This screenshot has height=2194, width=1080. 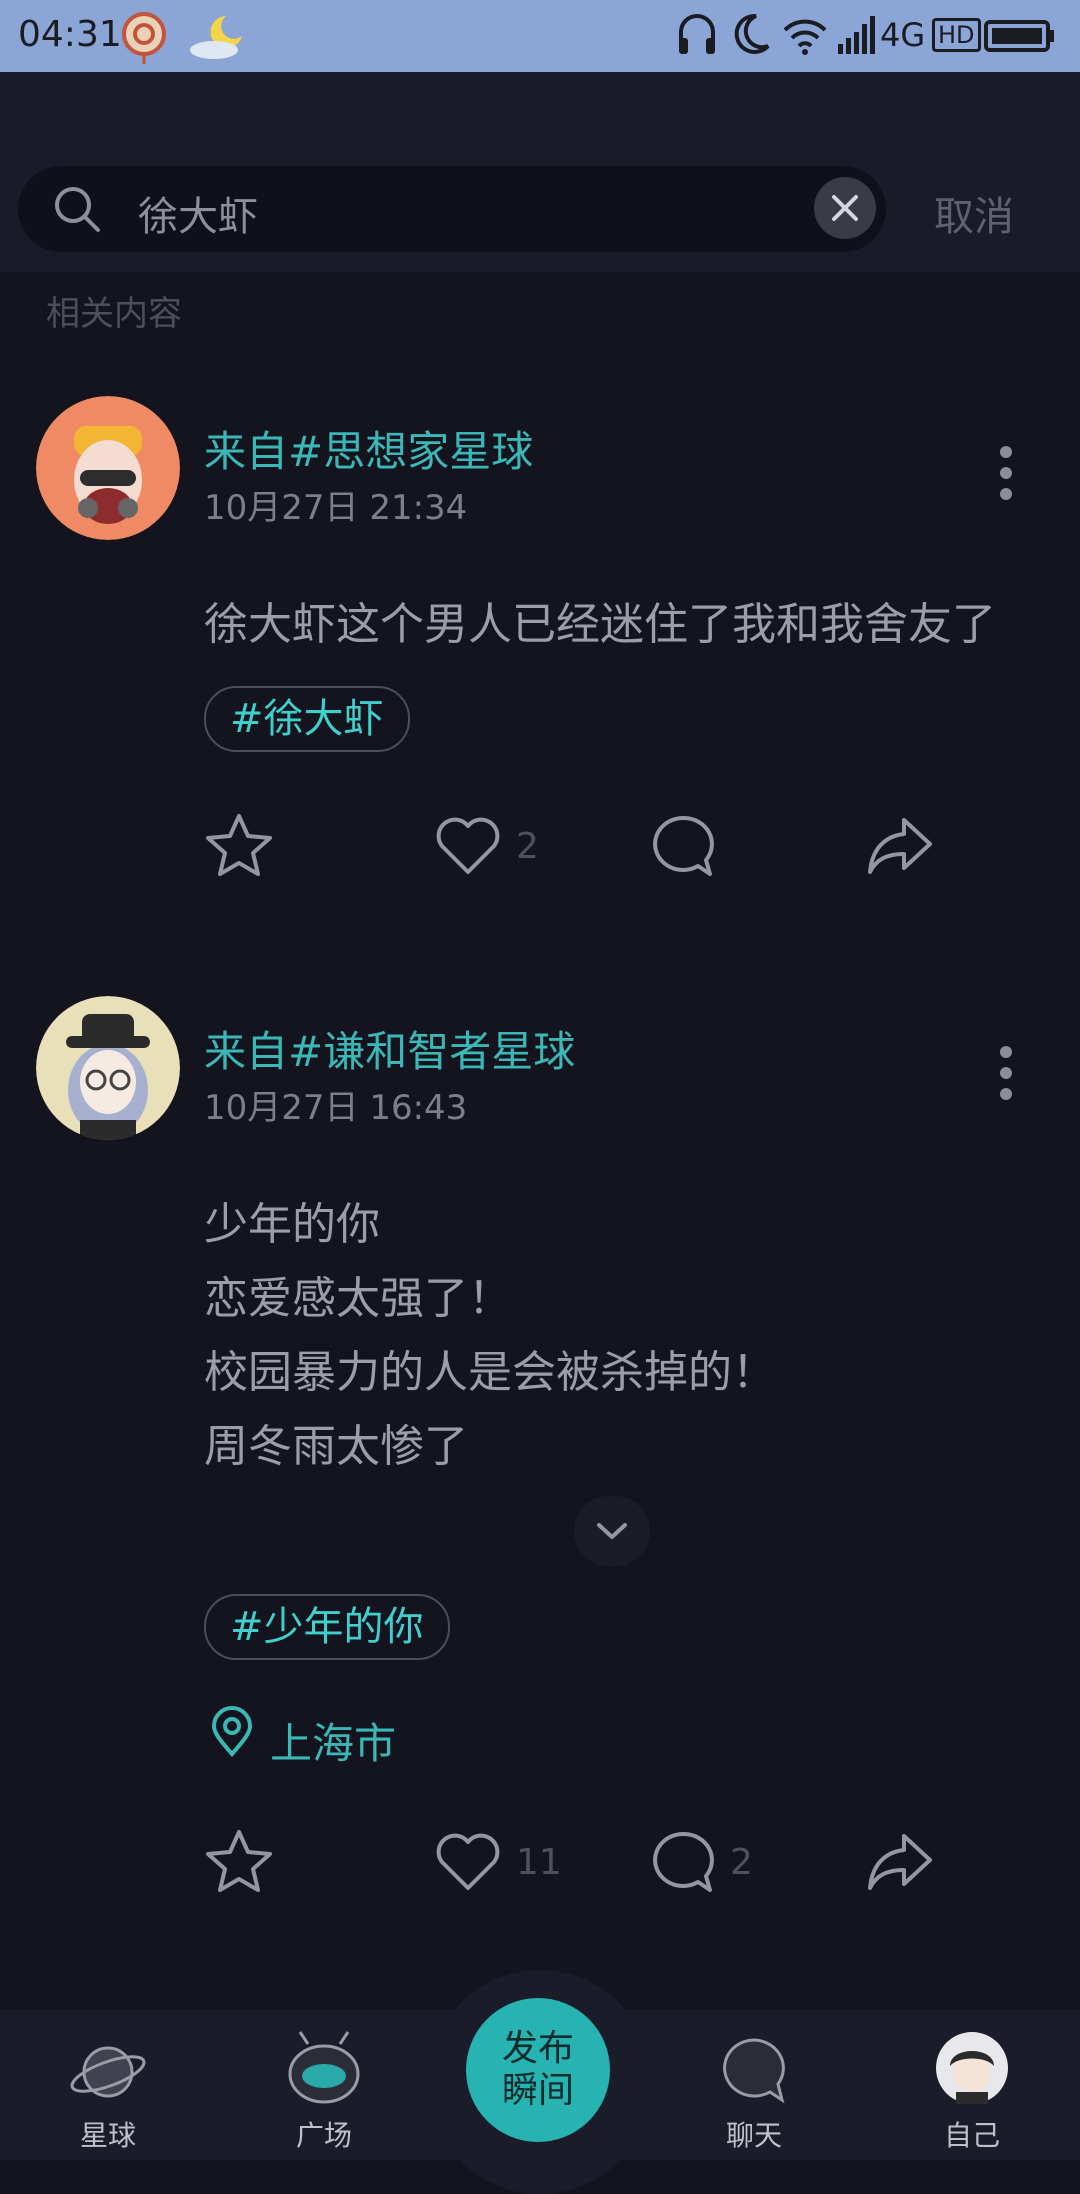 I want to click on clear-search-button, so click(x=845, y=208).